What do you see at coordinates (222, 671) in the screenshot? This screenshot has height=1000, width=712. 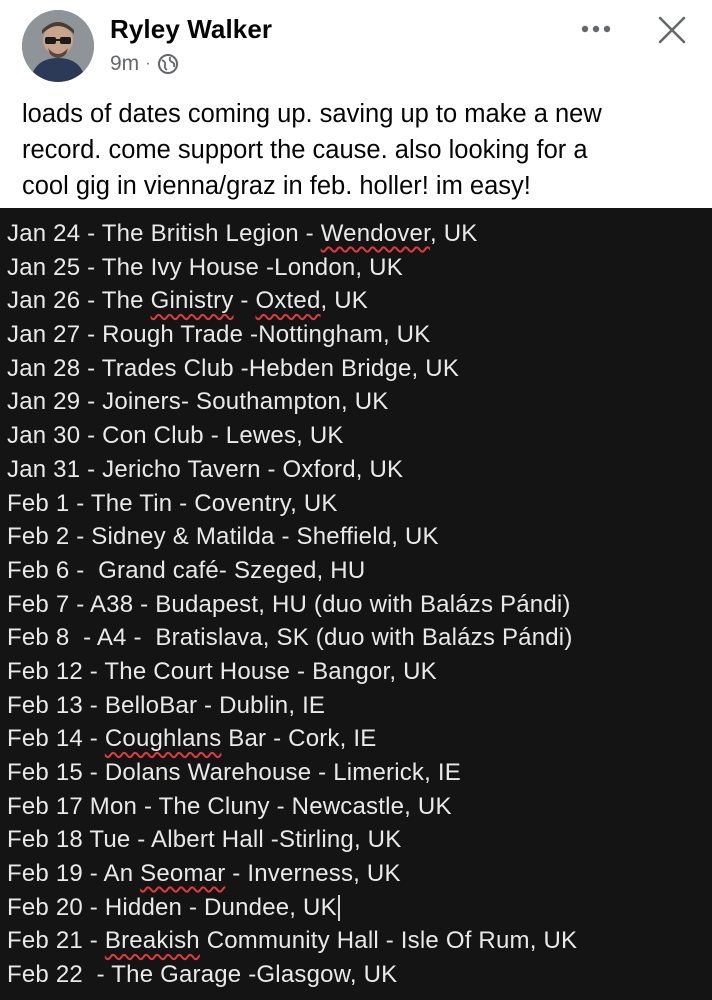 I see `tour-date-text: Feb 12 - The Court House - Bangor, UK` at bounding box center [222, 671].